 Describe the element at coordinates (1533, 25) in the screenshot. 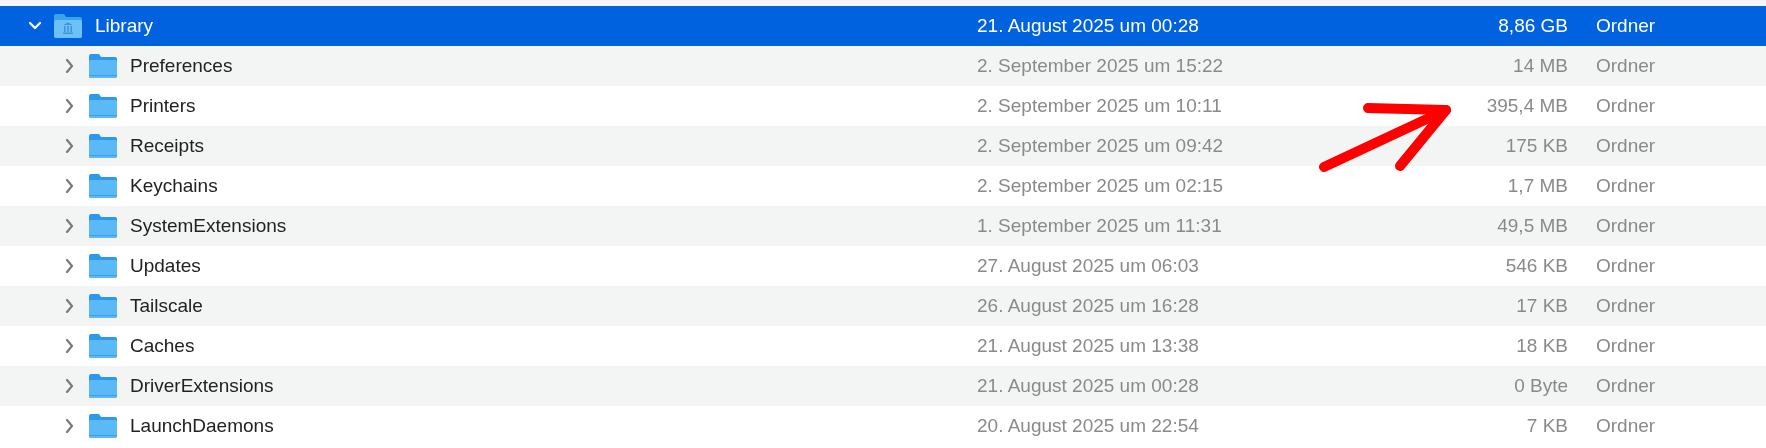

I see `size-cell: 8,86 GB` at that location.